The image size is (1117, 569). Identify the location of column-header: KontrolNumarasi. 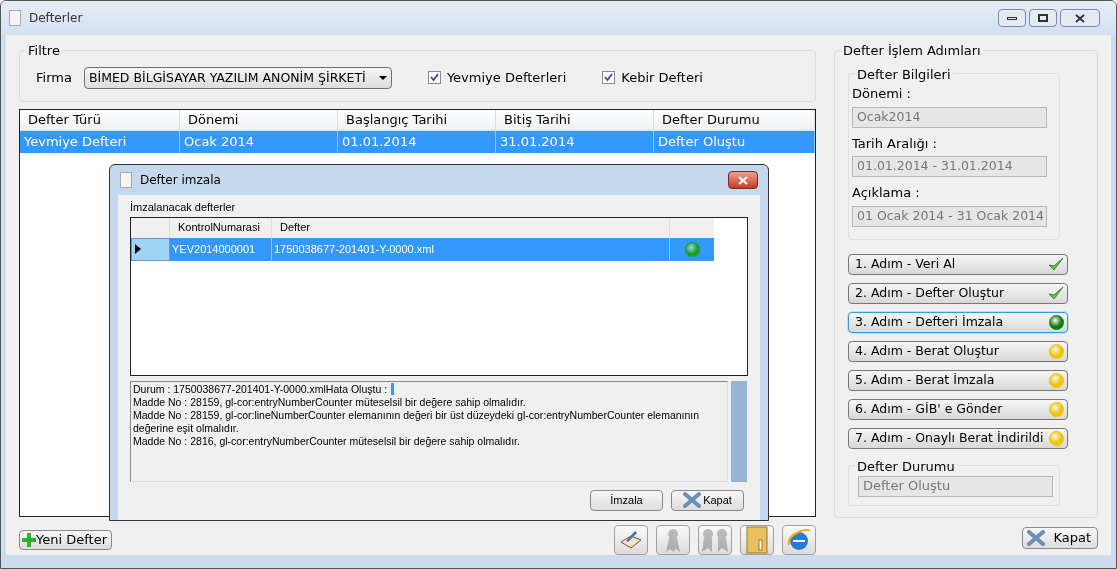
(221, 227).